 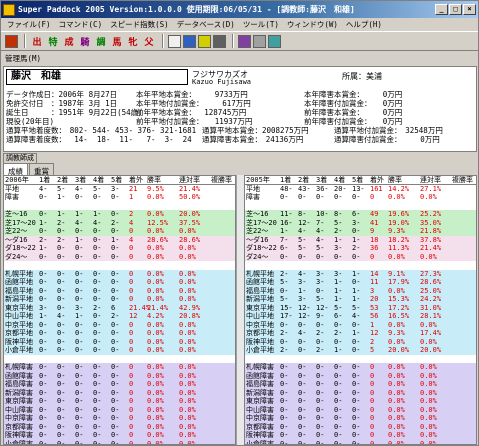 I want to click on table-cell: 4, so click(x=131, y=222).